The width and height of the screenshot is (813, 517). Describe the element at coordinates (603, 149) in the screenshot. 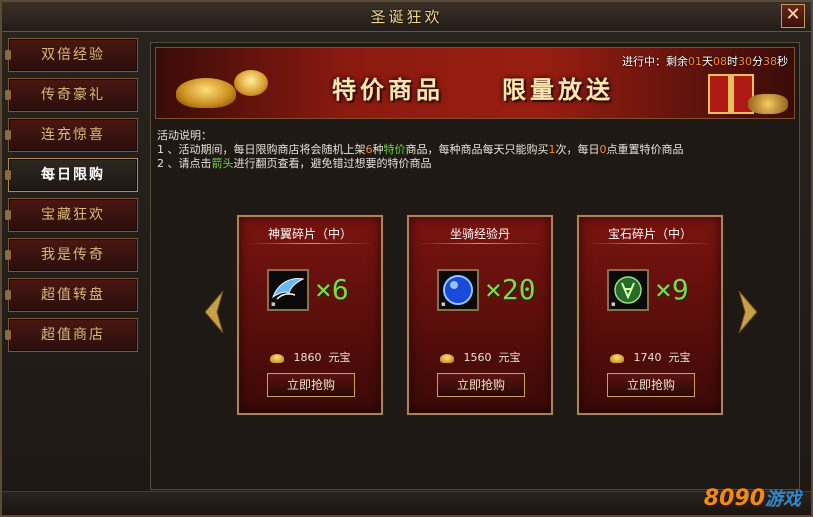

I see `desc-number: 0` at that location.